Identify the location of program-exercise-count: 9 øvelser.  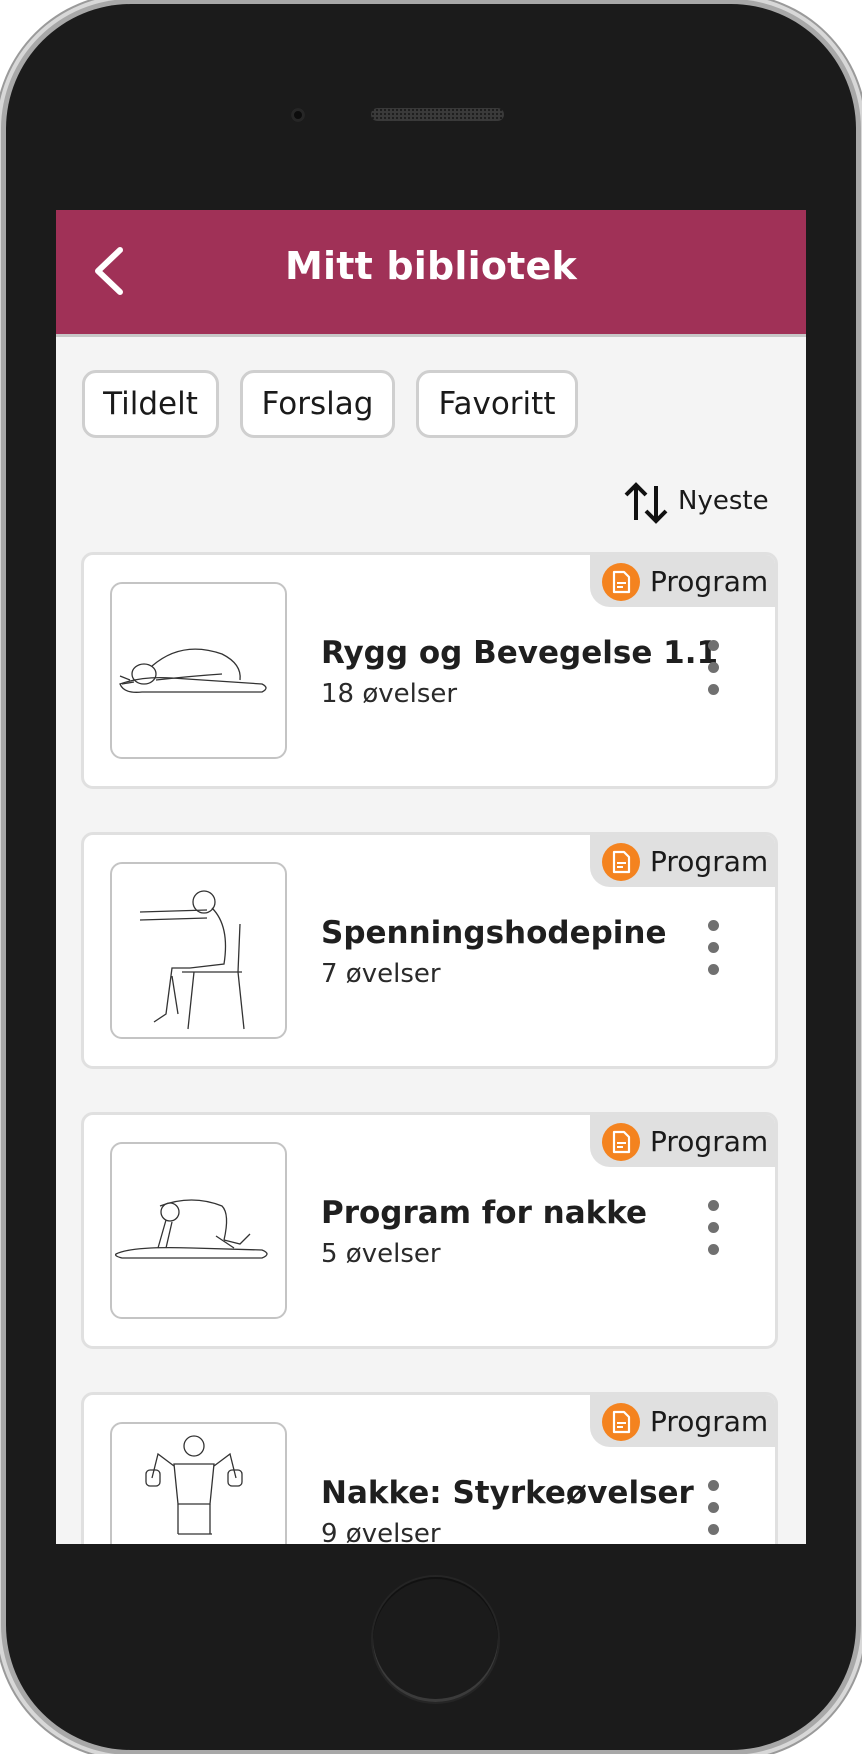
(381, 1531).